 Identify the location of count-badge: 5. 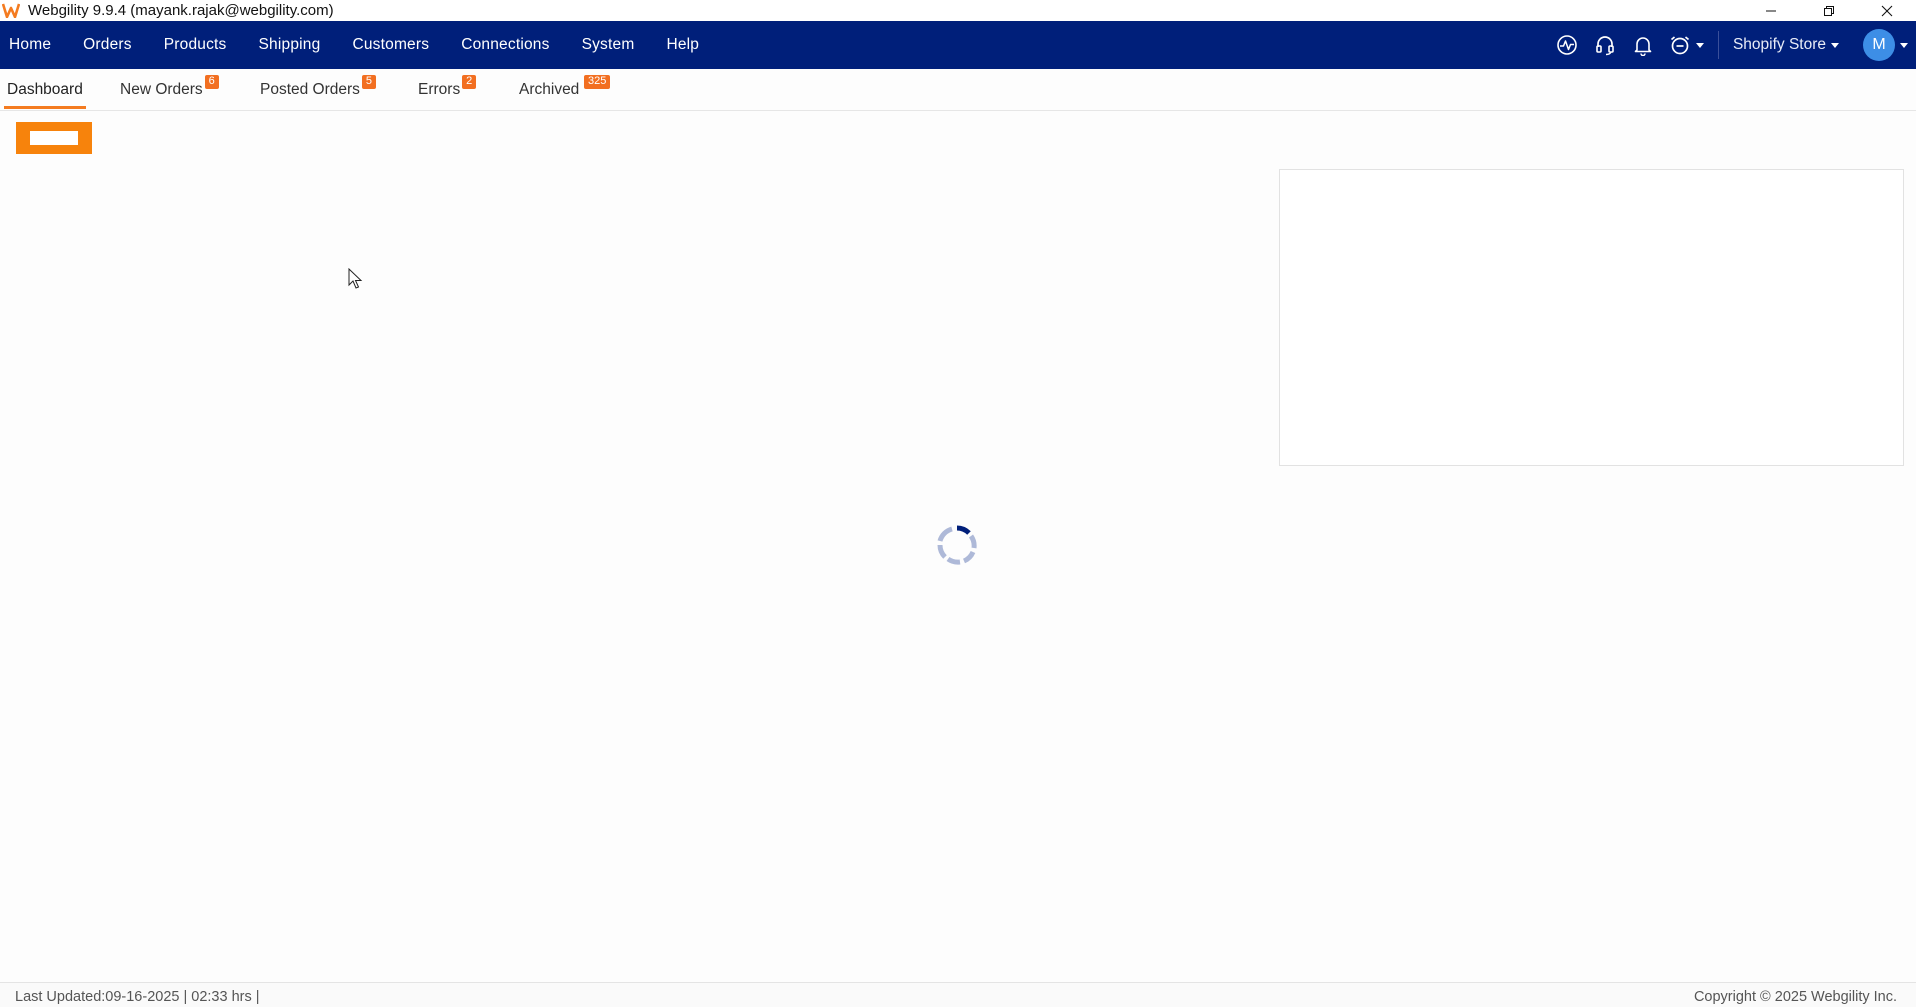
(368, 82).